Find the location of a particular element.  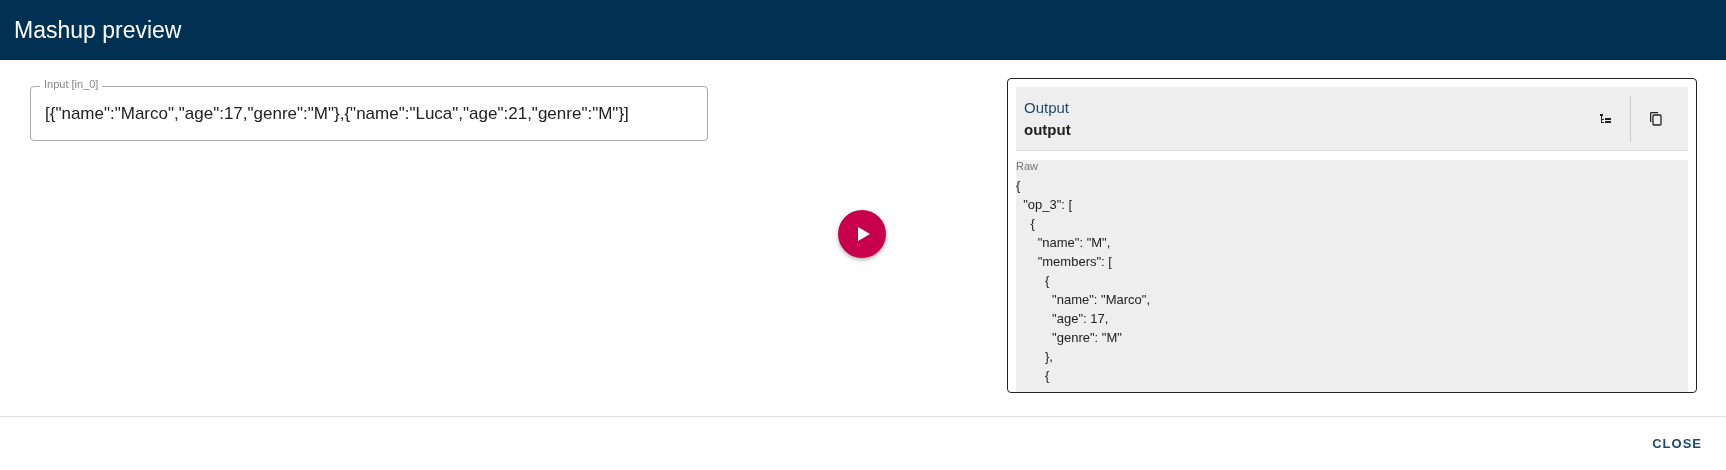

dialog-title: Mashup preview is located at coordinates (98, 30).